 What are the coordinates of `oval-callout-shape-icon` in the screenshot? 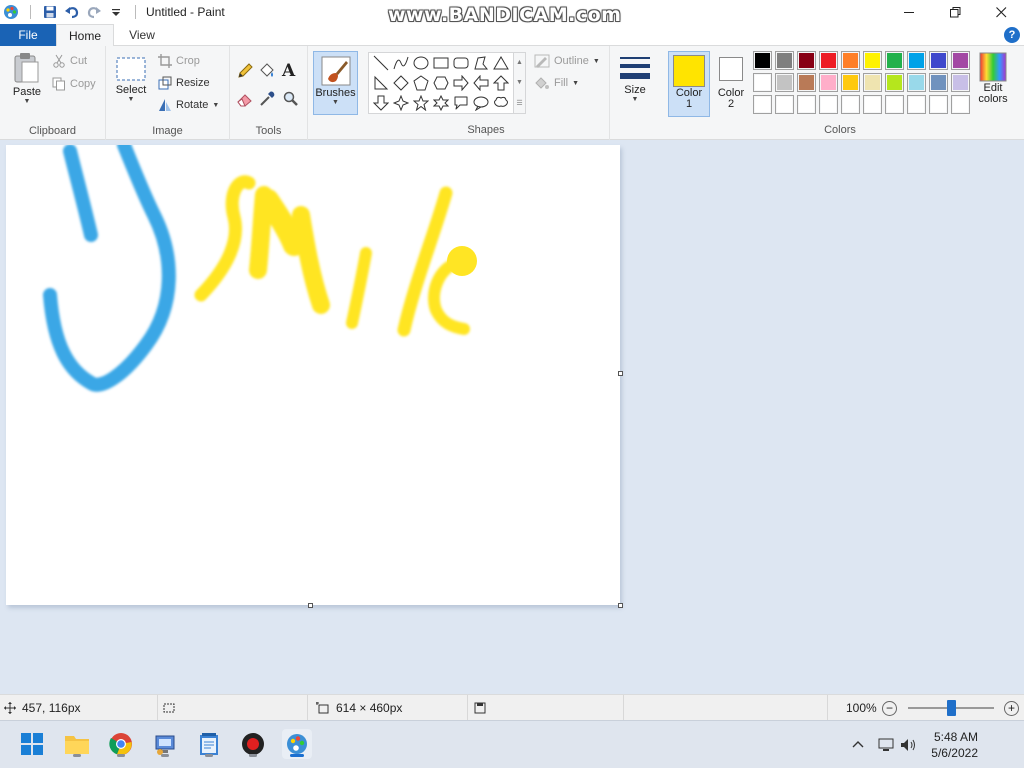 It's located at (481, 103).